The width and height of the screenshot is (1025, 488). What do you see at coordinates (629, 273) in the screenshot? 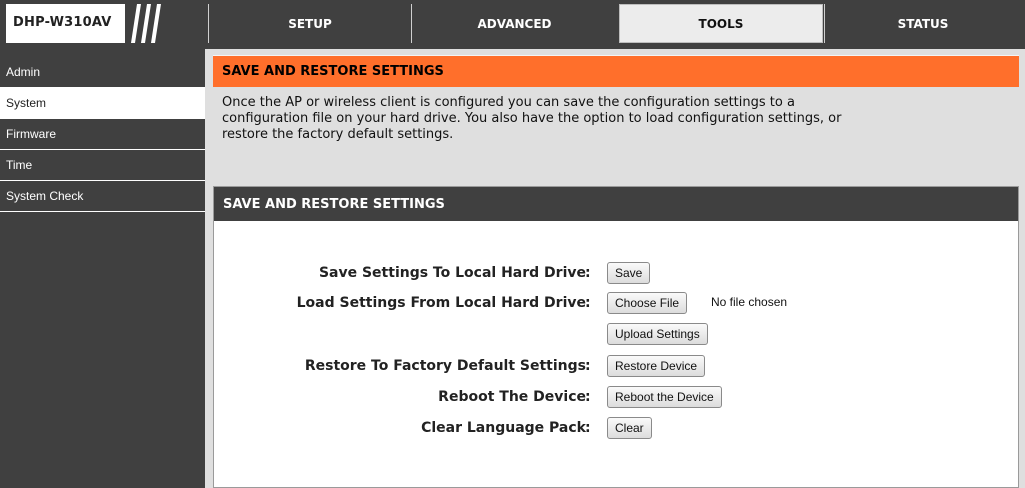
I see `save-button: Save` at bounding box center [629, 273].